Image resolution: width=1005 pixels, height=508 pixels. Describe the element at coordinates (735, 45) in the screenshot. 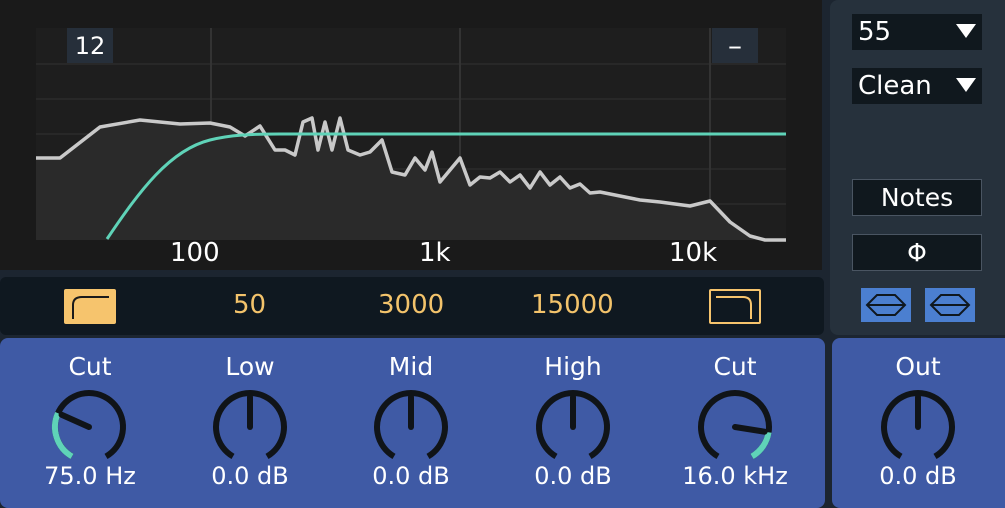

I see `collapse-button: –` at that location.